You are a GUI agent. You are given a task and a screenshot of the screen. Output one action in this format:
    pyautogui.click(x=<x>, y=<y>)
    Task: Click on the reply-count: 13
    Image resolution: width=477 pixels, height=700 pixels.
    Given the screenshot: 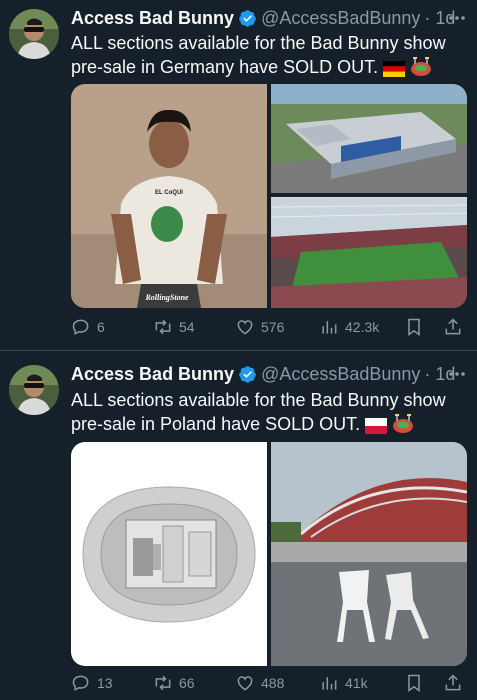 What is the action you would take?
    pyautogui.click(x=105, y=683)
    